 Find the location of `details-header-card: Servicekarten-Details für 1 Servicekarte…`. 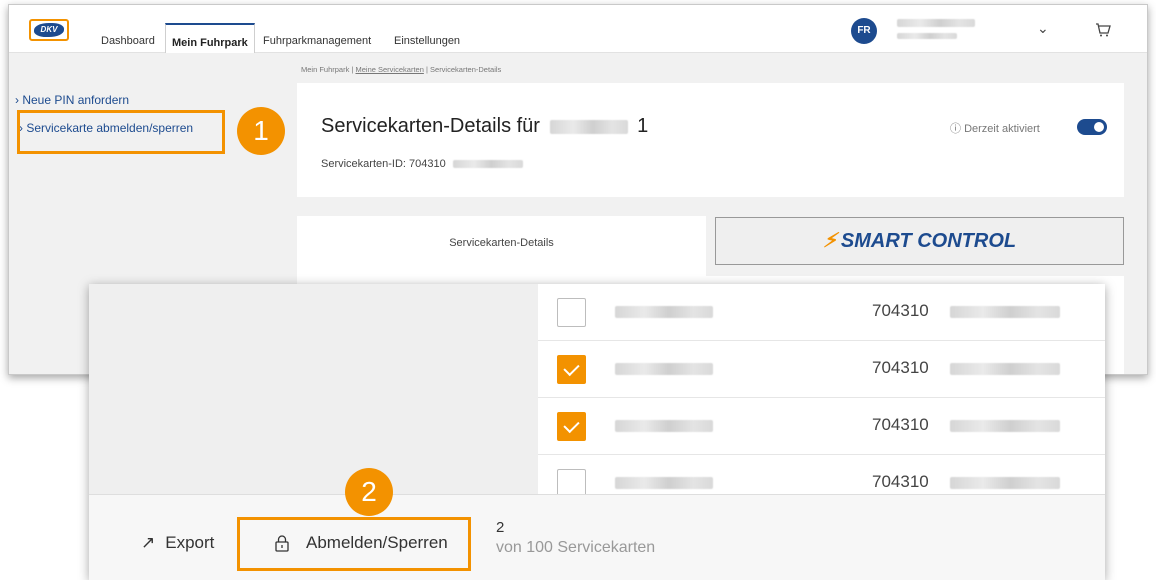

details-header-card: Servicekarten-Details für 1 Servicekarte… is located at coordinates (710, 140).